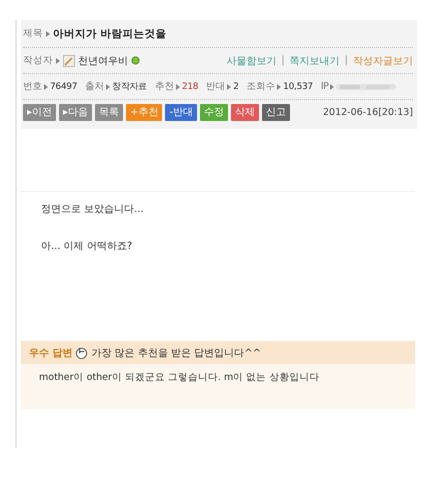  What do you see at coordinates (315, 61) in the screenshot?
I see `author-link: 쪽지보내기` at bounding box center [315, 61].